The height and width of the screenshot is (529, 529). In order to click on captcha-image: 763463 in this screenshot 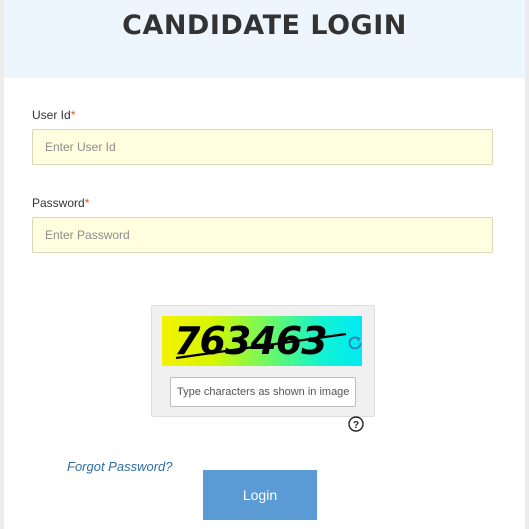, I will do `click(262, 341)`.